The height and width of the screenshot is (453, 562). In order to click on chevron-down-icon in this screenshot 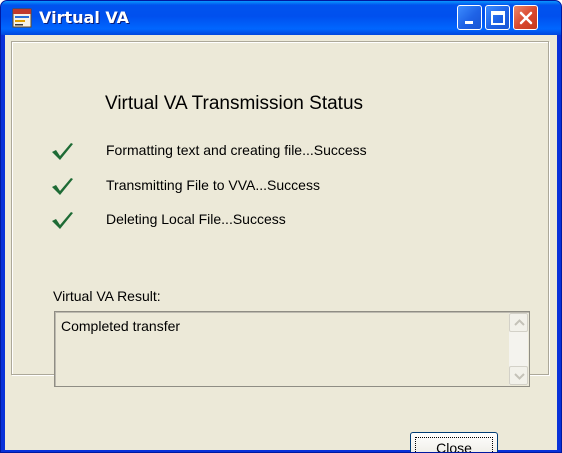, I will do `click(519, 376)`.